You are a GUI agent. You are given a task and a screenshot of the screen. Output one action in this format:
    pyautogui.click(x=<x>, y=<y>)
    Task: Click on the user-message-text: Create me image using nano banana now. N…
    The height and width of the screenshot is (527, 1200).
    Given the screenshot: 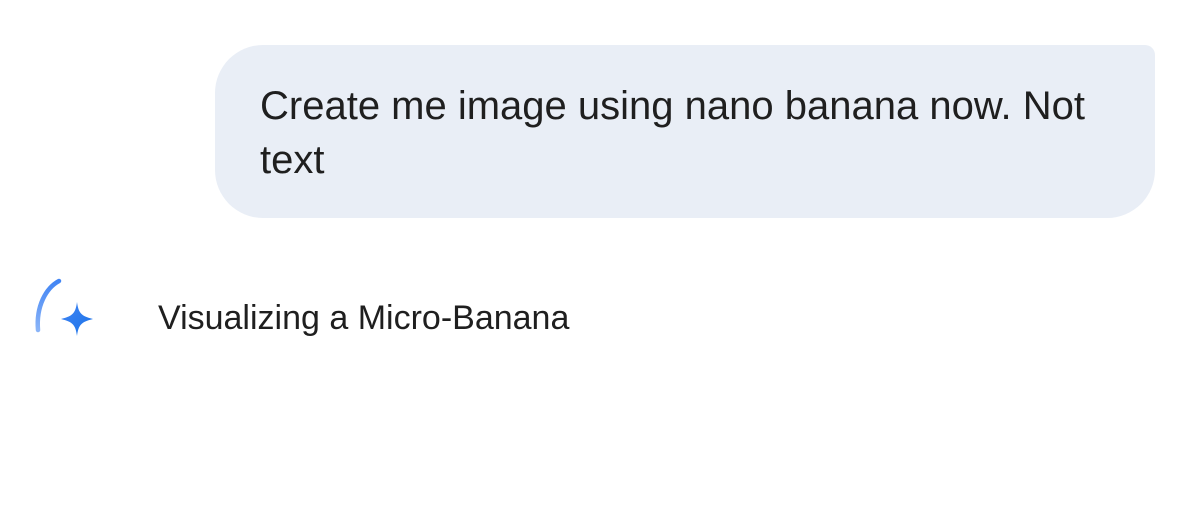 What is the action you would take?
    pyautogui.click(x=672, y=133)
    